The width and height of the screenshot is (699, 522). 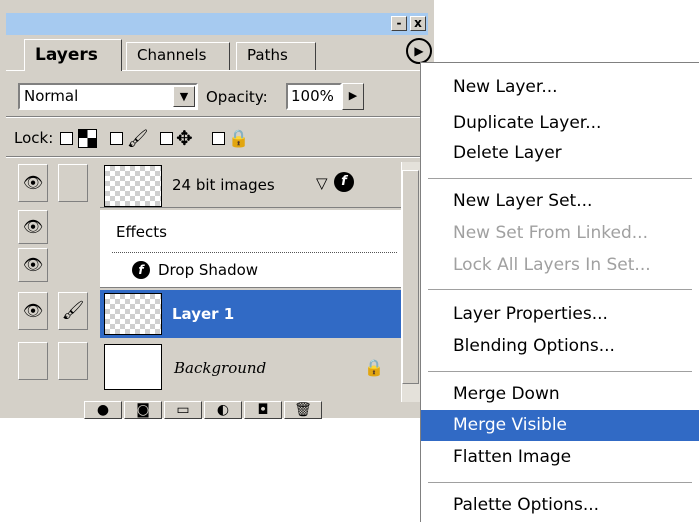 I want to click on delete-layer-button: 🗑, so click(x=303, y=410).